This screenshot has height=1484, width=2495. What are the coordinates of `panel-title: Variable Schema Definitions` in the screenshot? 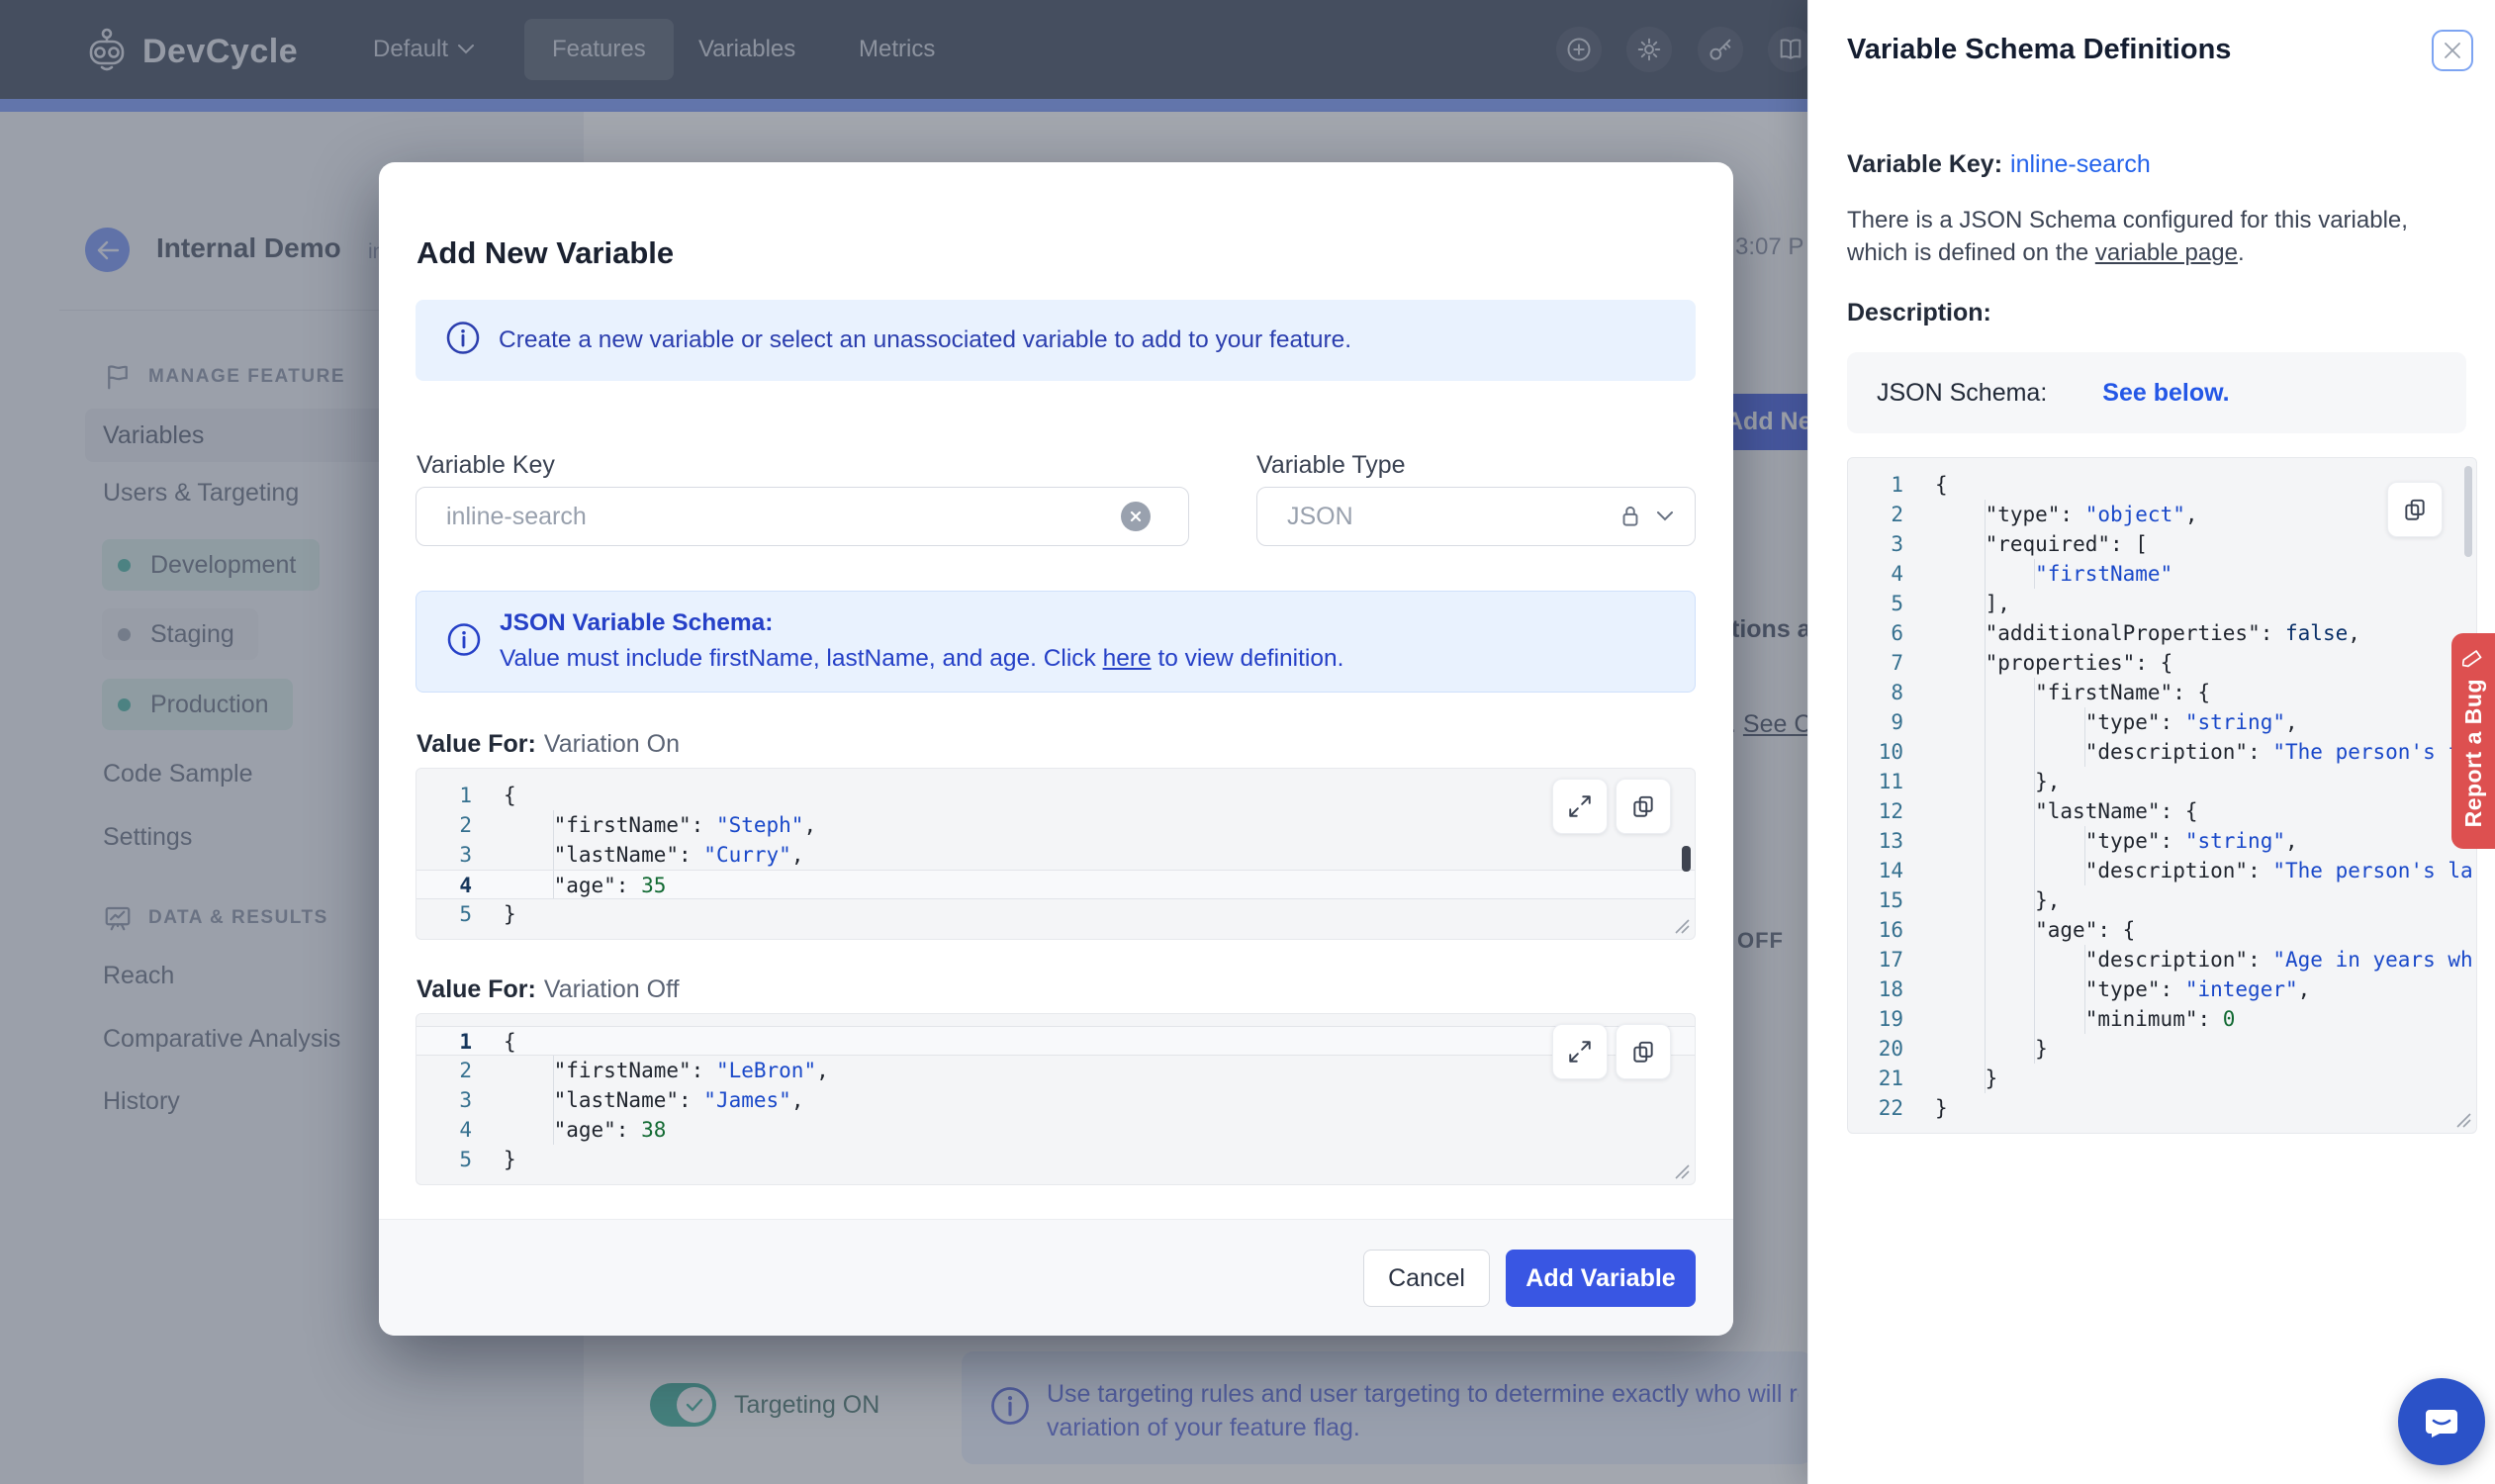 It's located at (2039, 49).